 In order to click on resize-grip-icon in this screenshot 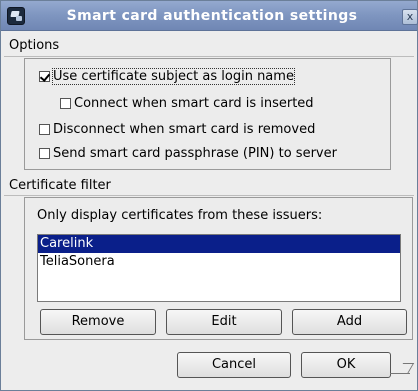, I will do `click(402, 371)`.